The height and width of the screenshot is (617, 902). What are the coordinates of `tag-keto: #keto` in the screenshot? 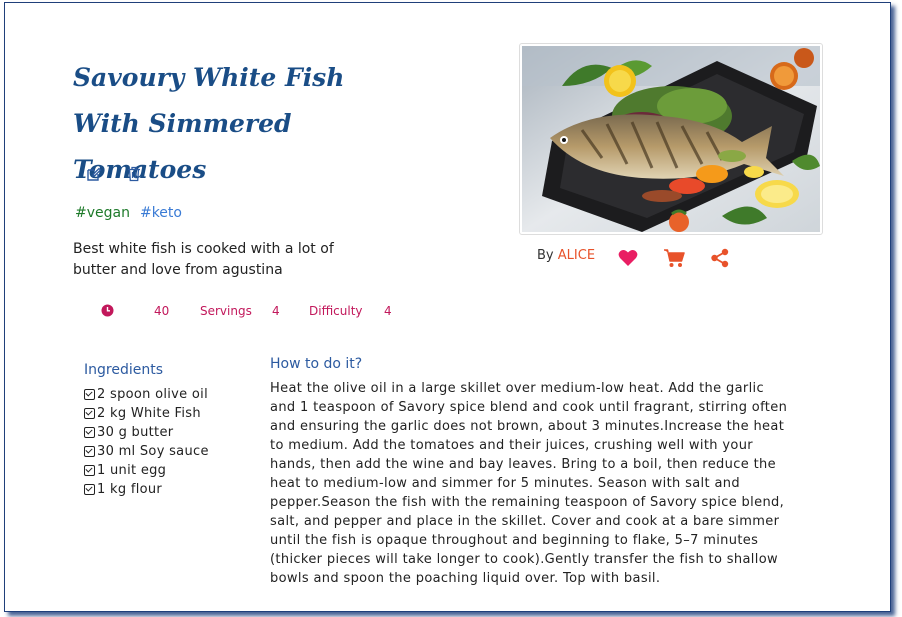 It's located at (161, 213).